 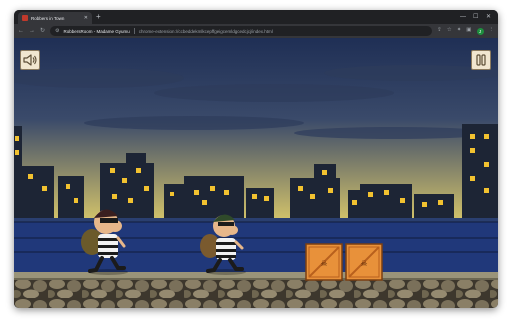 What do you see at coordinates (134, 31) in the screenshot?
I see `address-divider` at bounding box center [134, 31].